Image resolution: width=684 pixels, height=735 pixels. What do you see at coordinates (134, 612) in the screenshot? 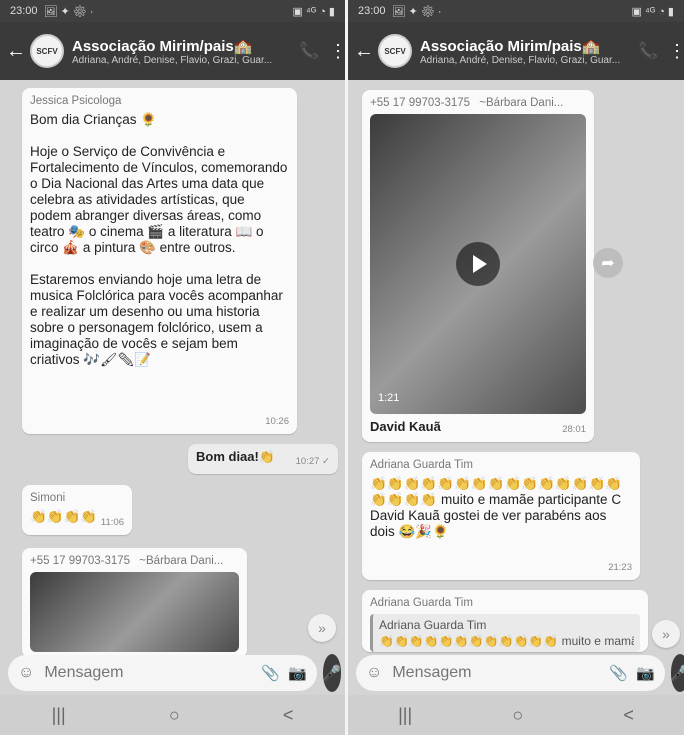
I see `video-thumbnail` at bounding box center [134, 612].